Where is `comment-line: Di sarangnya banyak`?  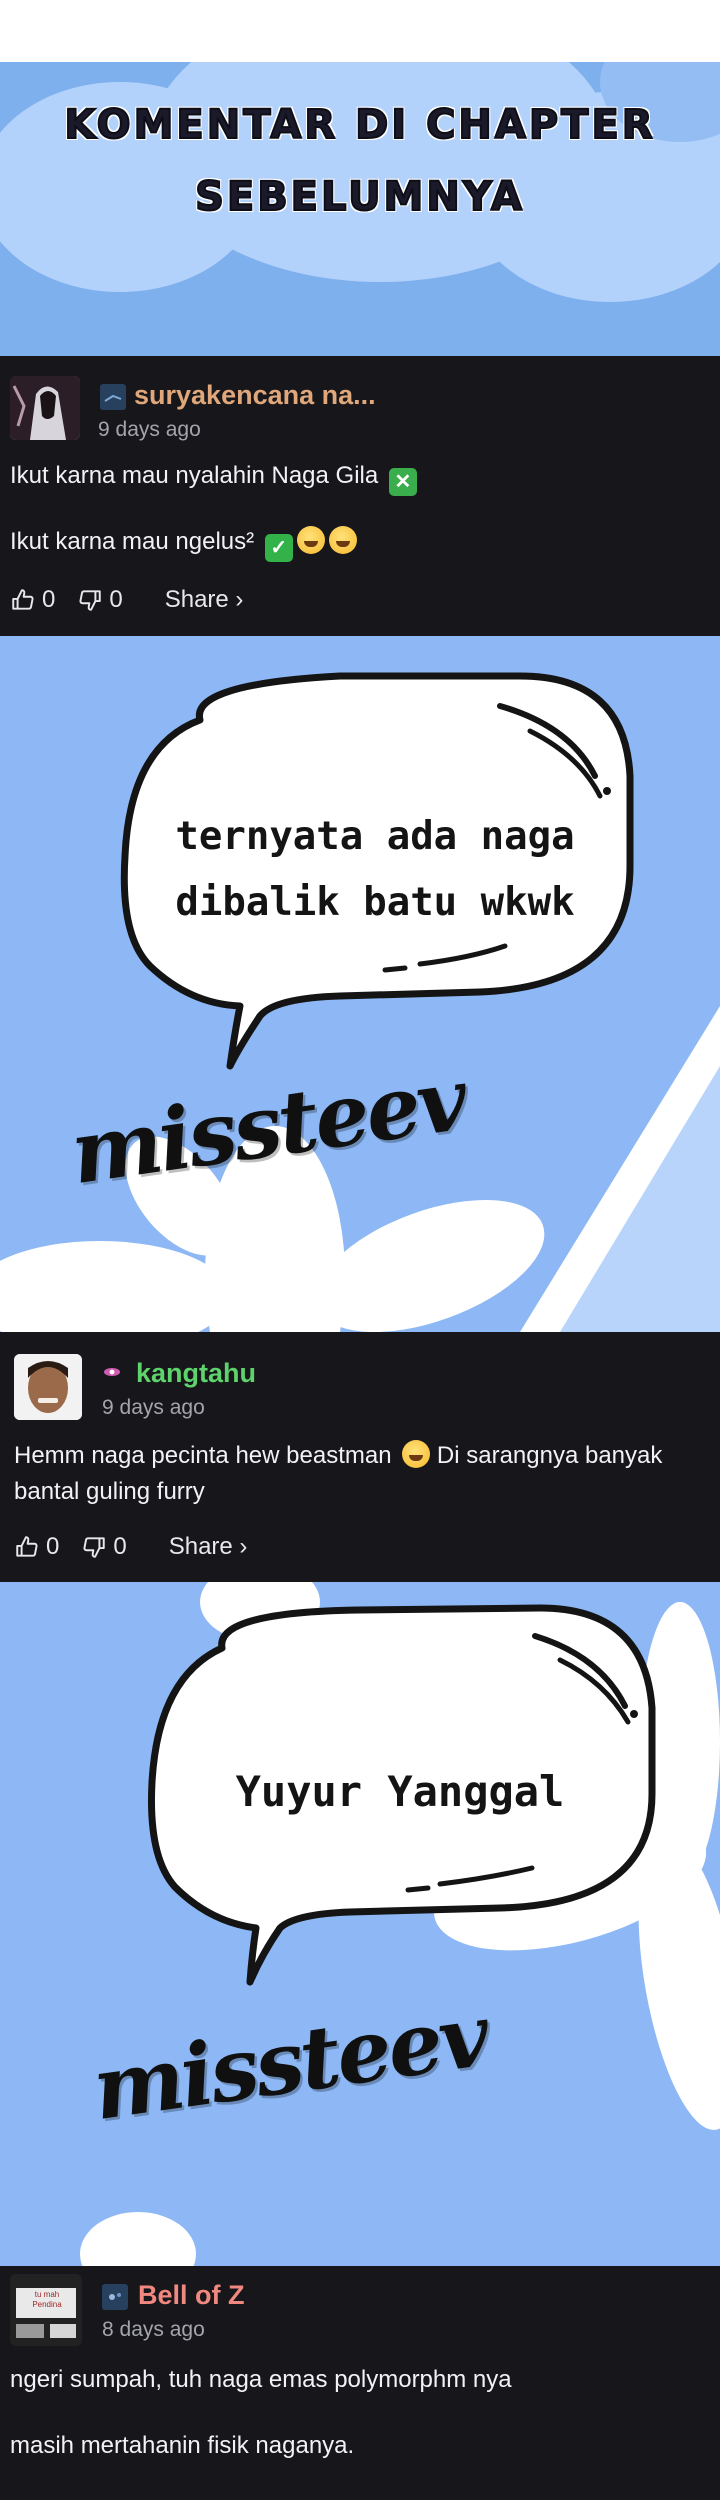
comment-line: Di sarangnya banyak is located at coordinates (549, 1455).